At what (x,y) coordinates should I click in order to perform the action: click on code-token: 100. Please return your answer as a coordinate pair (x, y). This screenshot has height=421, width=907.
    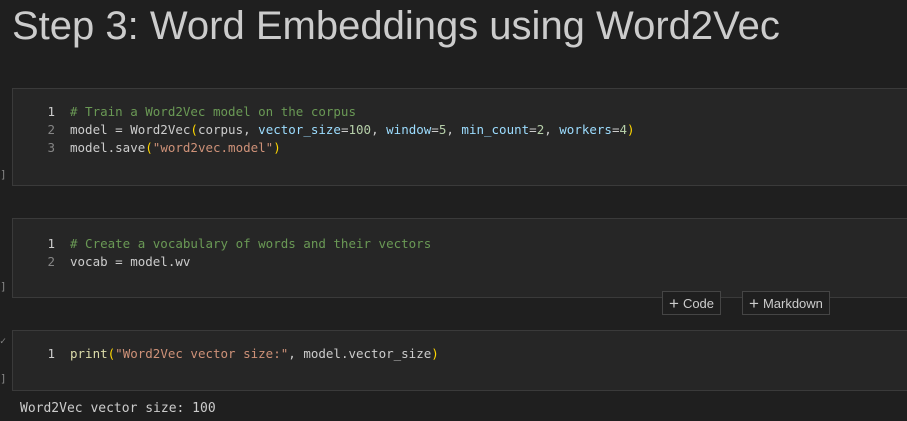
    Looking at the image, I should click on (360, 129).